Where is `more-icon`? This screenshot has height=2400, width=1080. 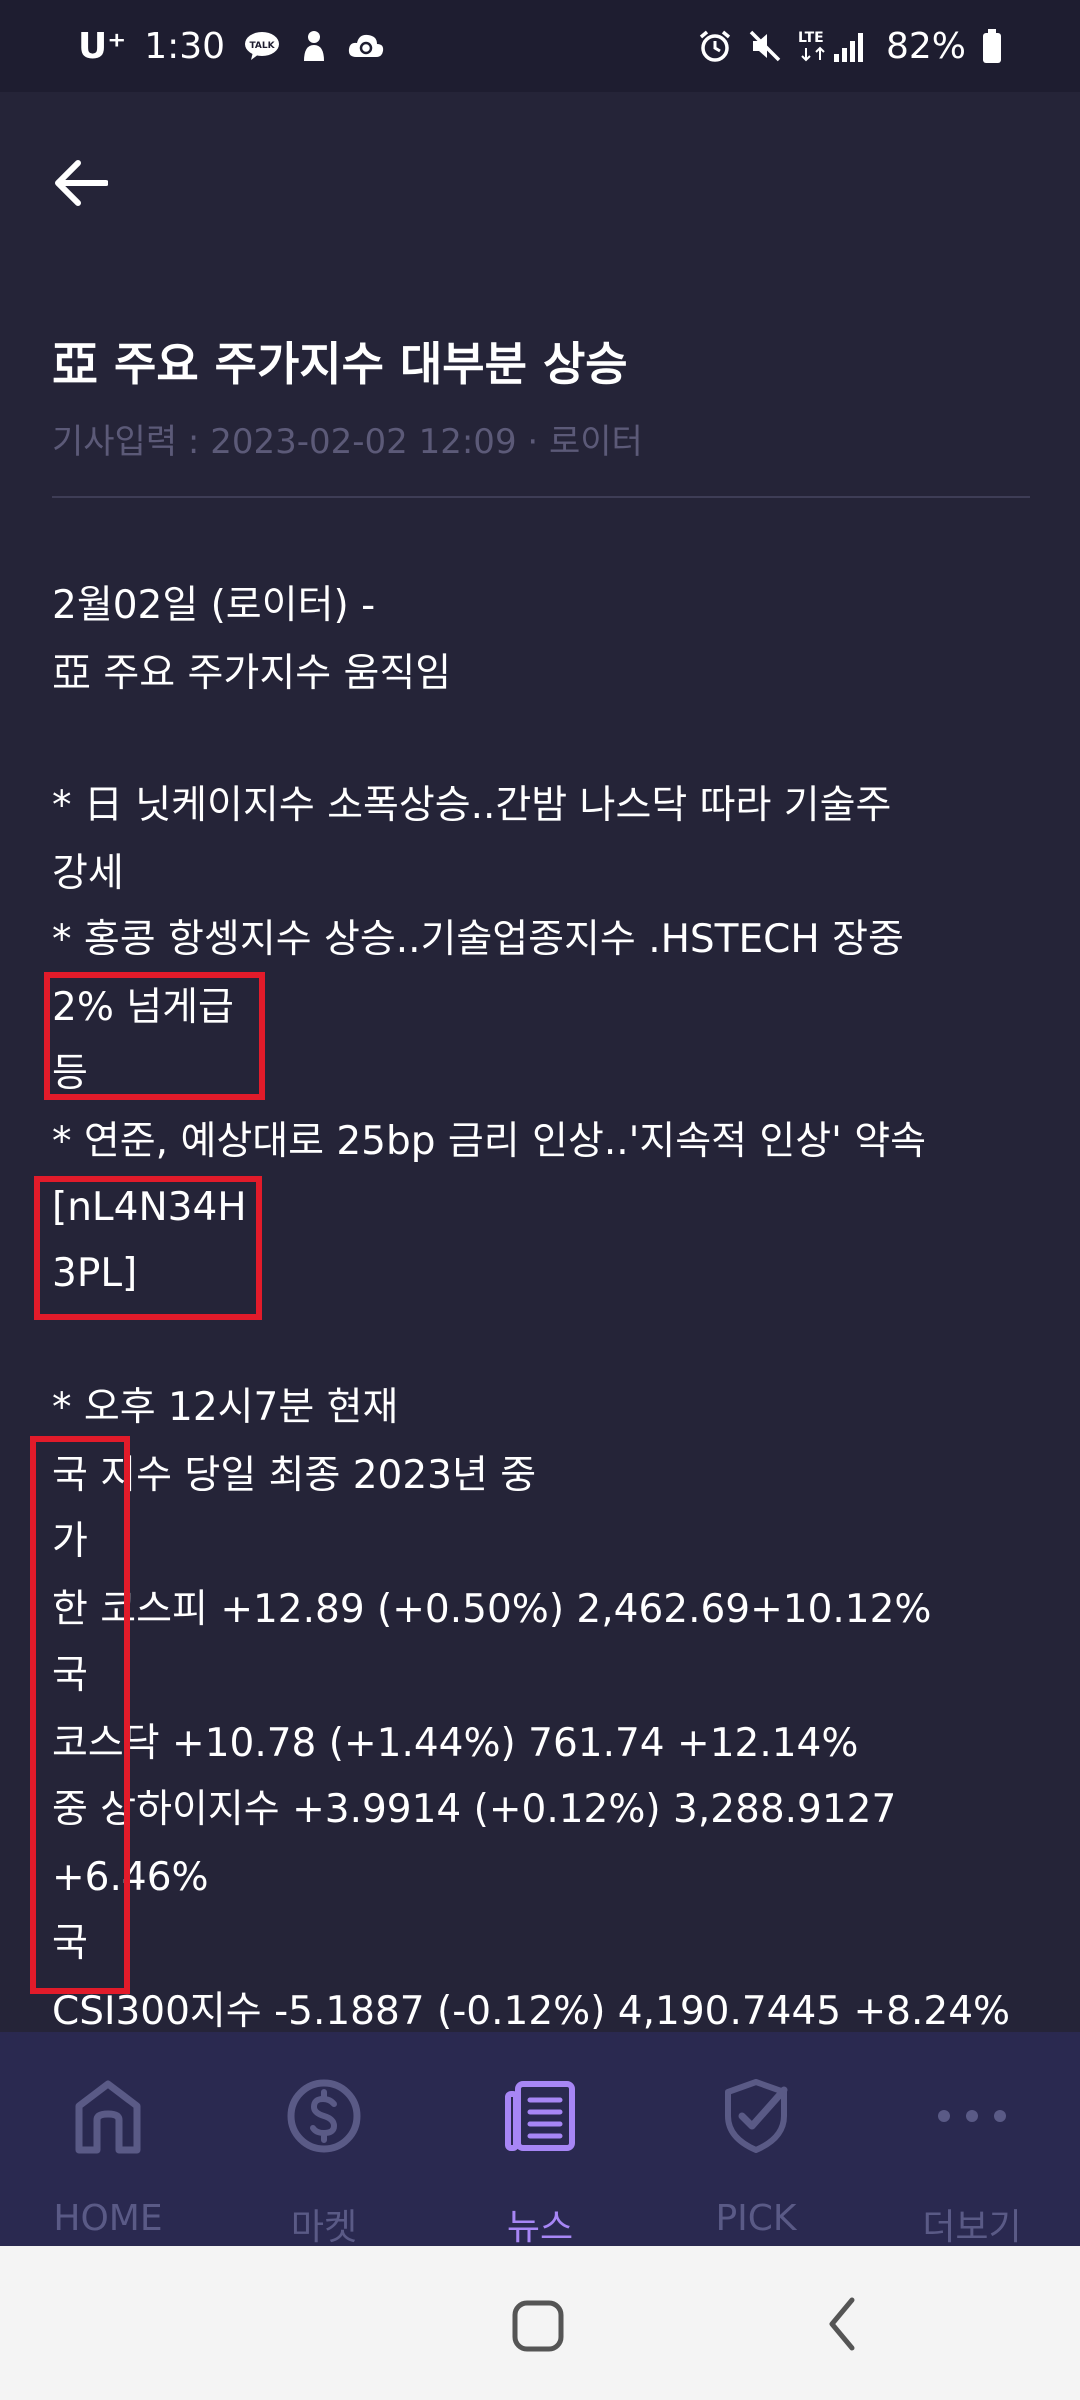 more-icon is located at coordinates (972, 2116).